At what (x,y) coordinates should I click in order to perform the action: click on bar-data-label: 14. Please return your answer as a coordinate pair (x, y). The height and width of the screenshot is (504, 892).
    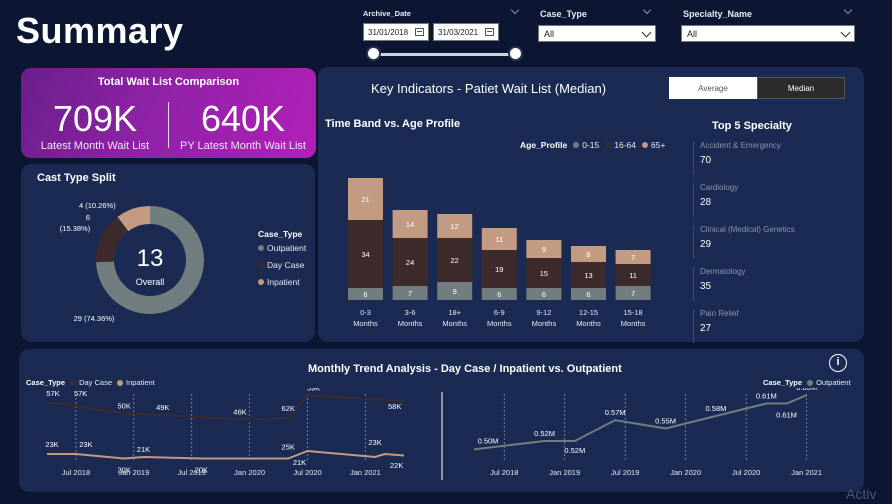
    Looking at the image, I should click on (410, 224).